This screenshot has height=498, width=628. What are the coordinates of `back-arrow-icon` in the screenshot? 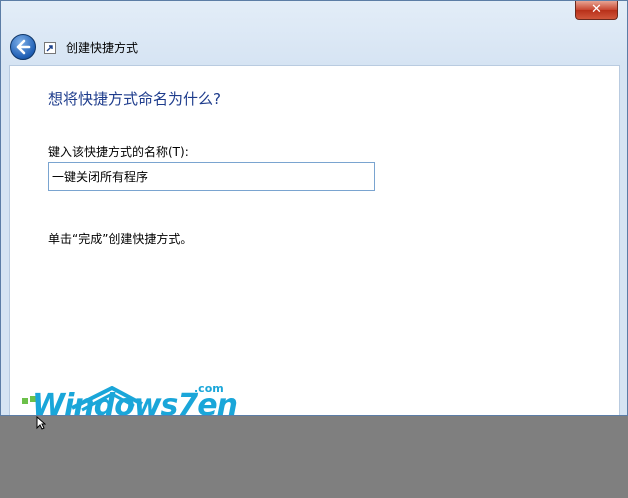 It's located at (23, 47).